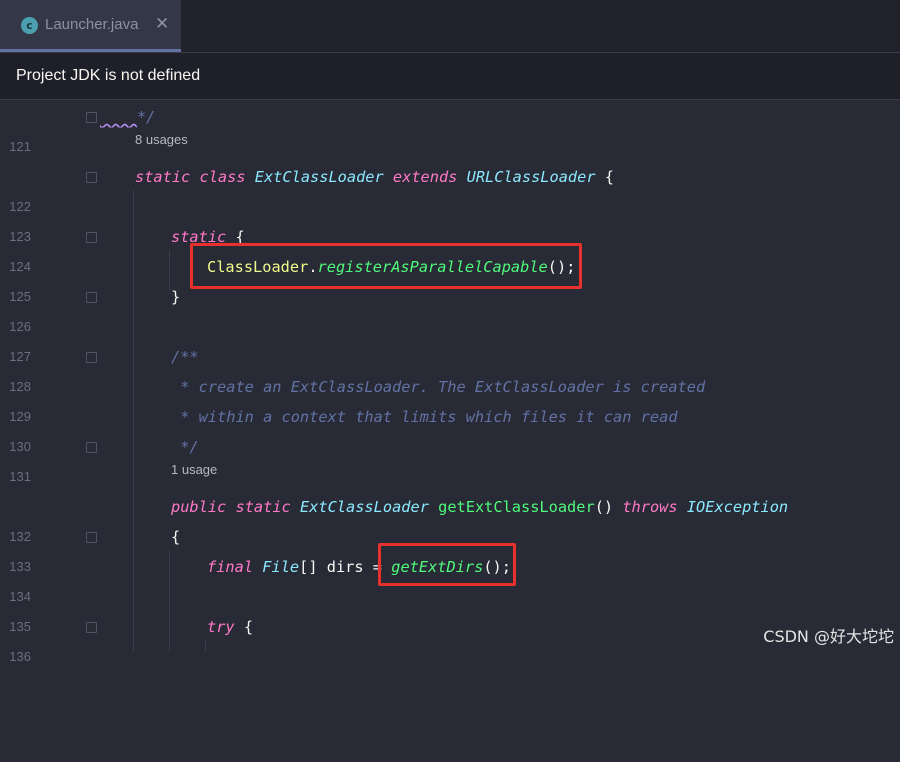  I want to click on class-name: ExtClassLoader, so click(319, 177).